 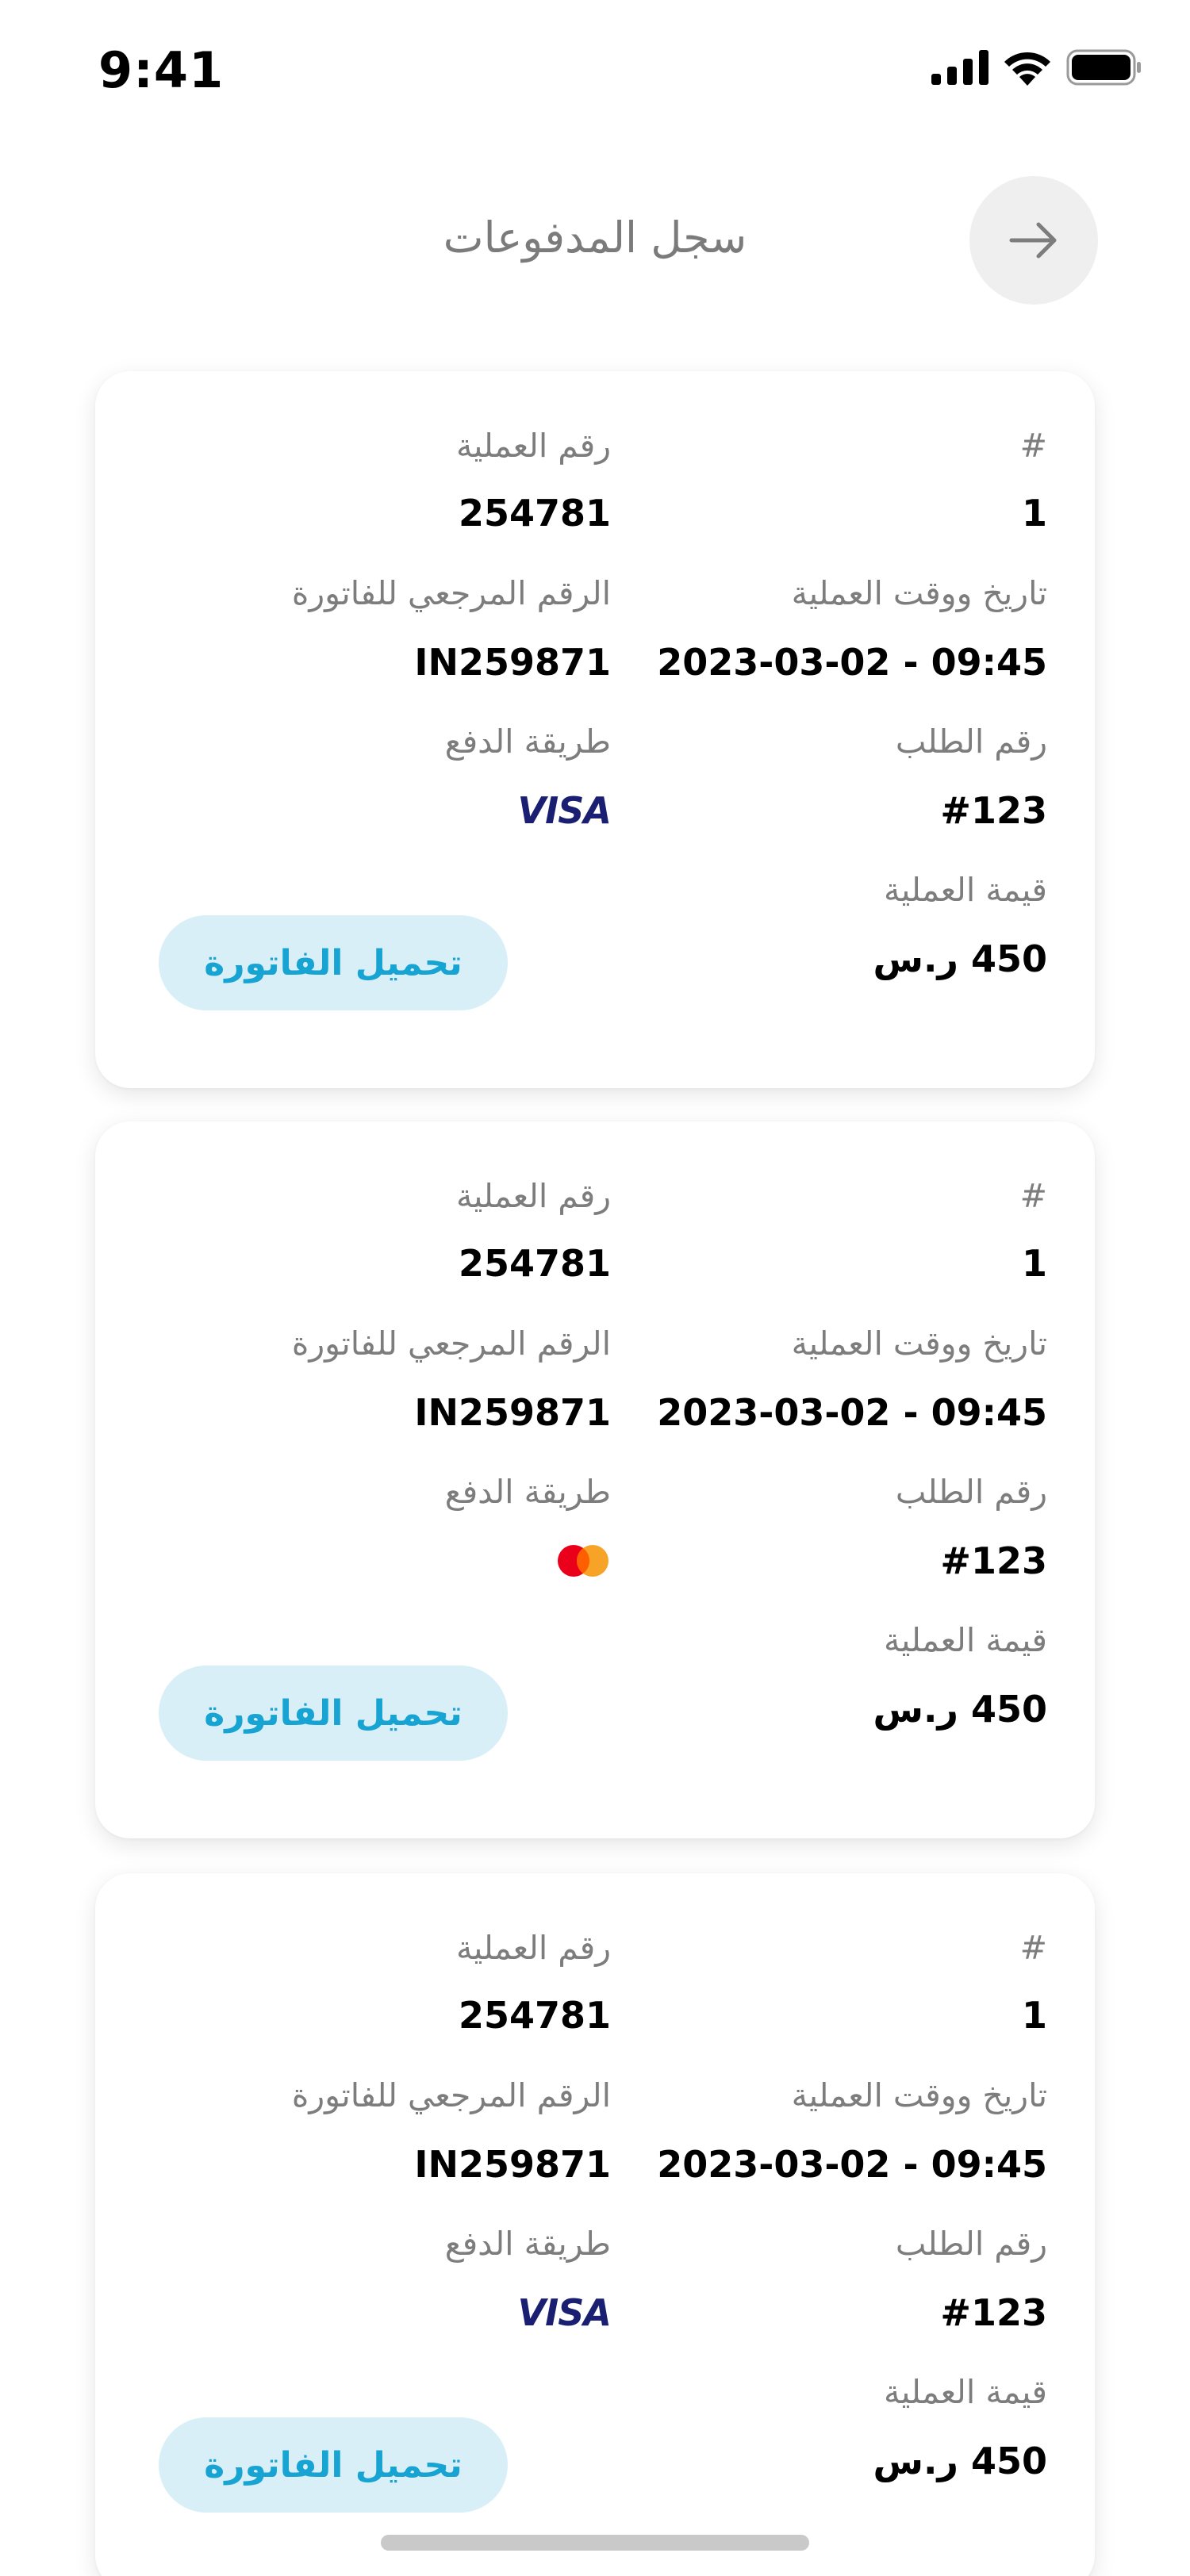 What do you see at coordinates (595, 72) in the screenshot?
I see `status-bar: 9:41` at bounding box center [595, 72].